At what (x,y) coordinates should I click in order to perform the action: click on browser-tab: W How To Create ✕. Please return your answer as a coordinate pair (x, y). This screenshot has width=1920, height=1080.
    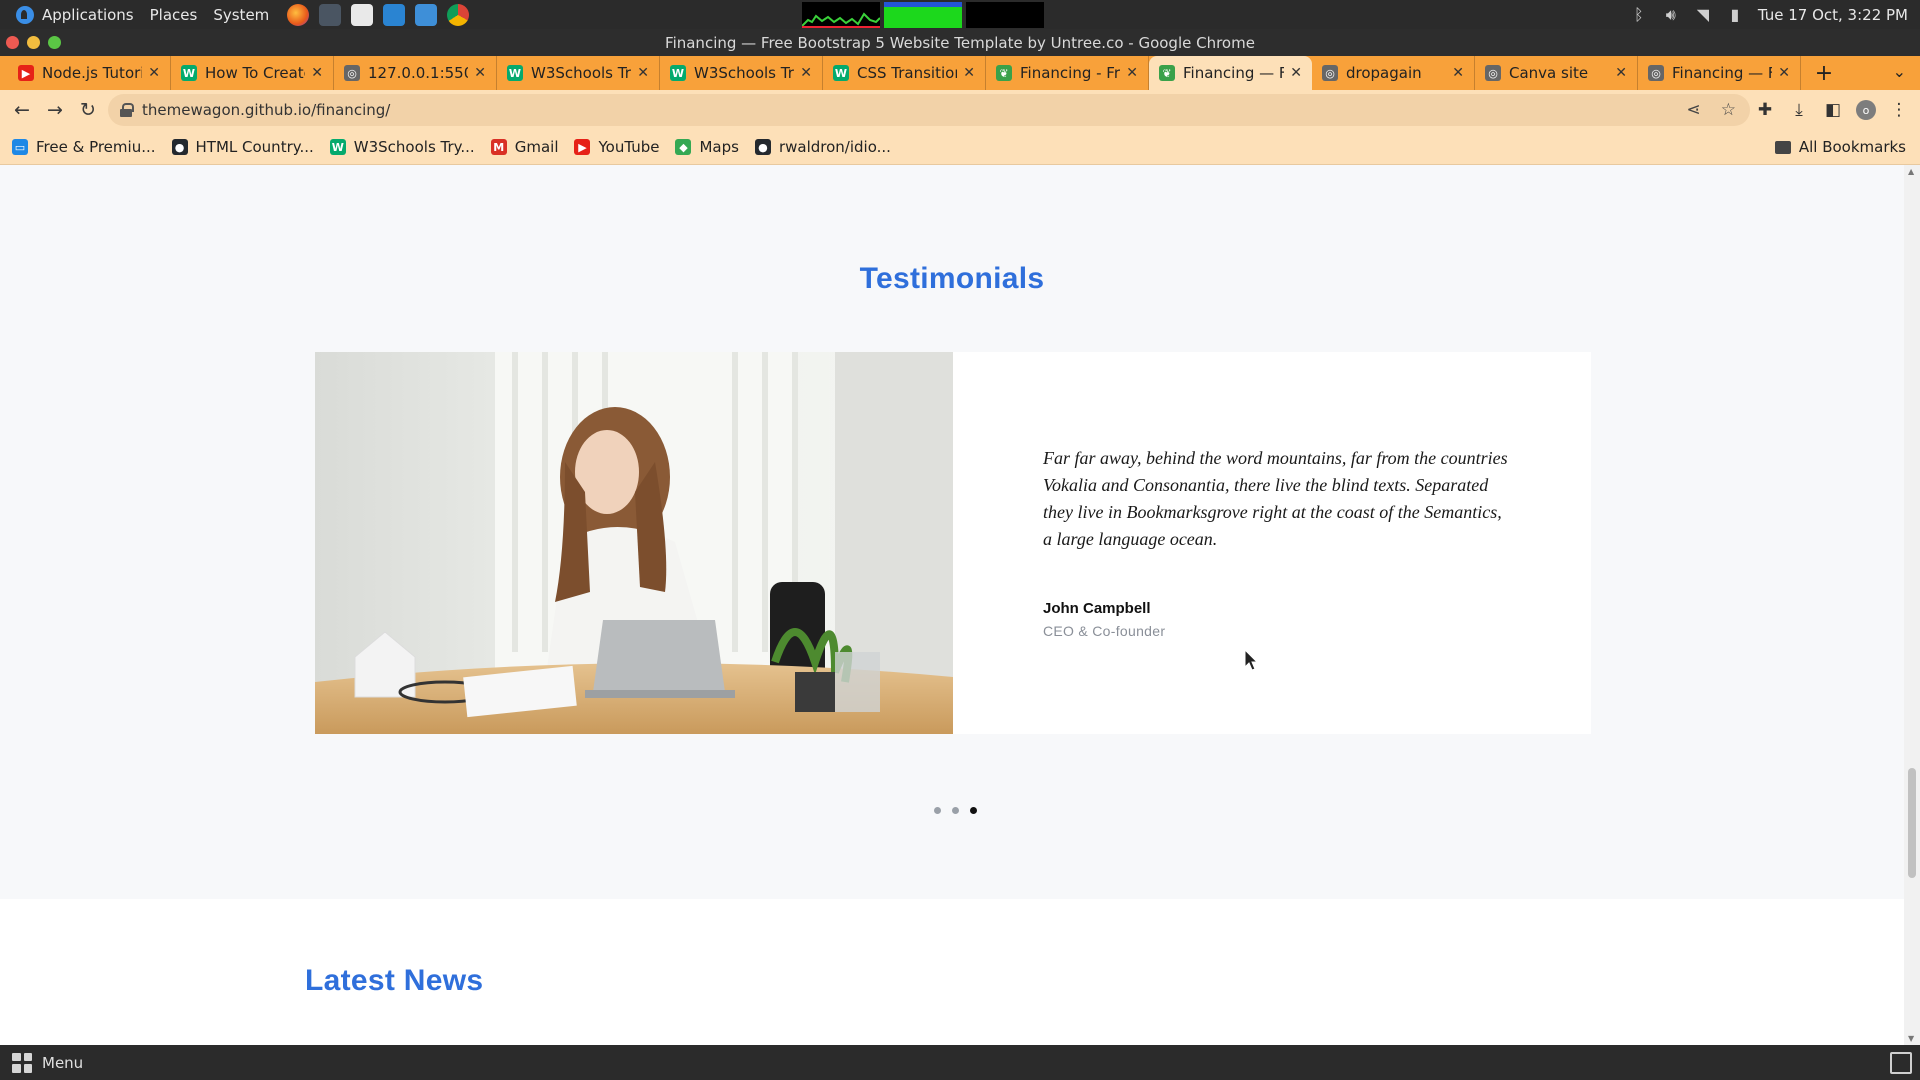
    Looking at the image, I should click on (252, 73).